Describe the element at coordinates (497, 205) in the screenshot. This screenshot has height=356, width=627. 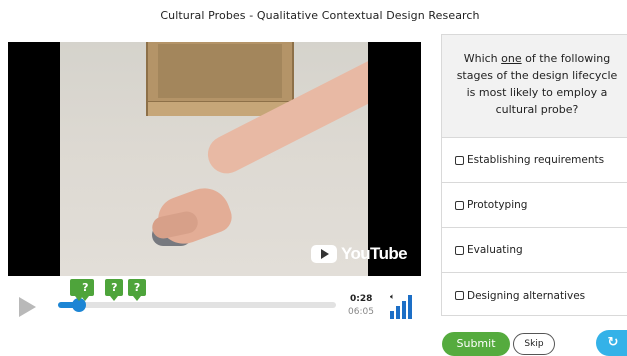
I see `option-label: Prototyping` at that location.